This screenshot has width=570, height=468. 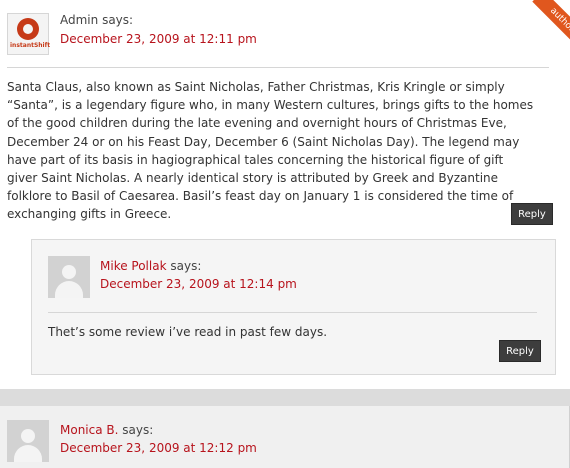 I want to click on avatar-logo-text: instantShift, so click(x=30, y=45).